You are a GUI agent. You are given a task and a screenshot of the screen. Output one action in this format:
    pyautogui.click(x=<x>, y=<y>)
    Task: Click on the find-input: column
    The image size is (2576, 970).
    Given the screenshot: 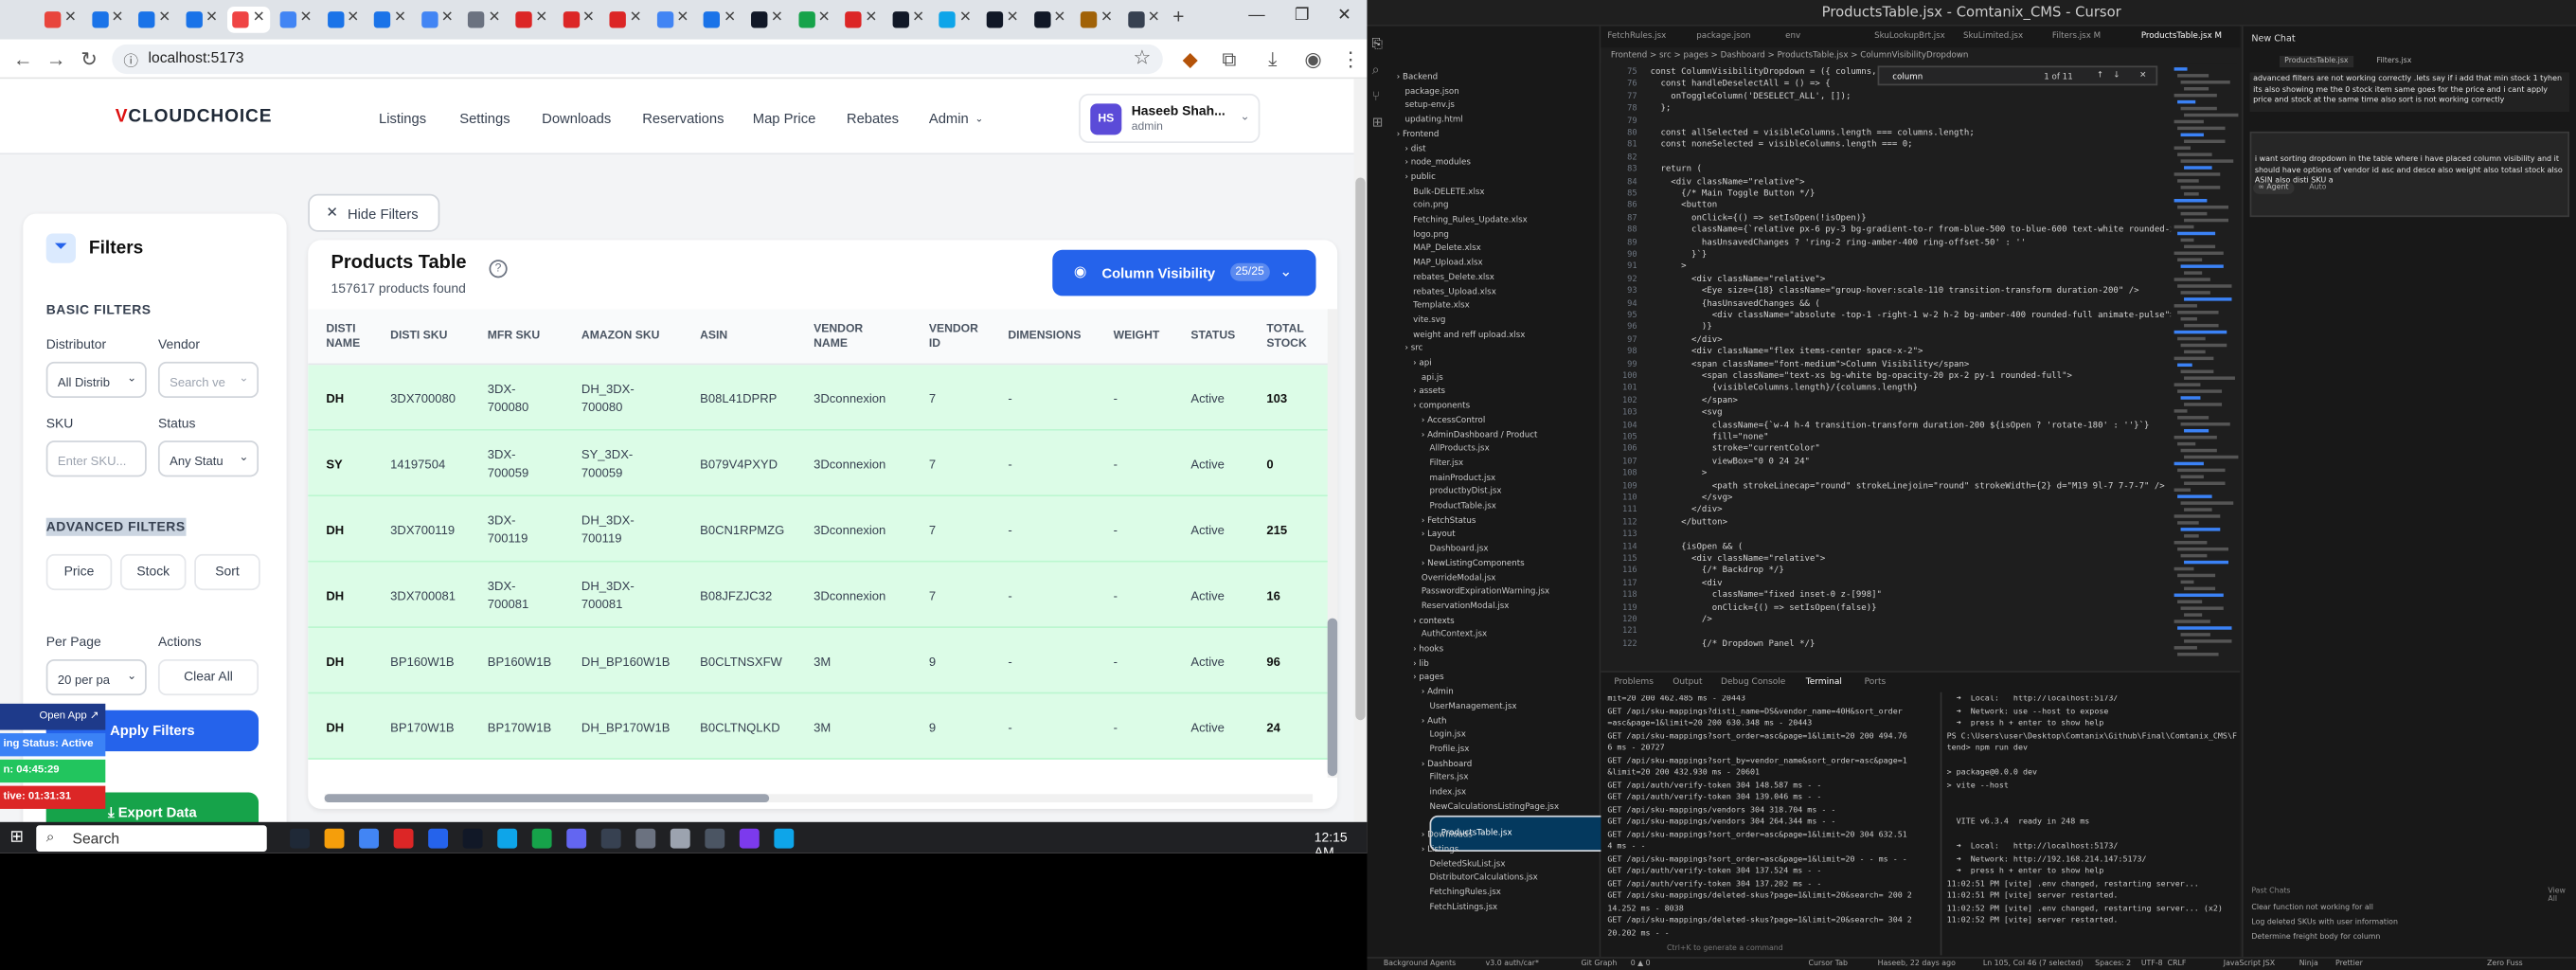 What is the action you would take?
    pyautogui.click(x=1907, y=76)
    